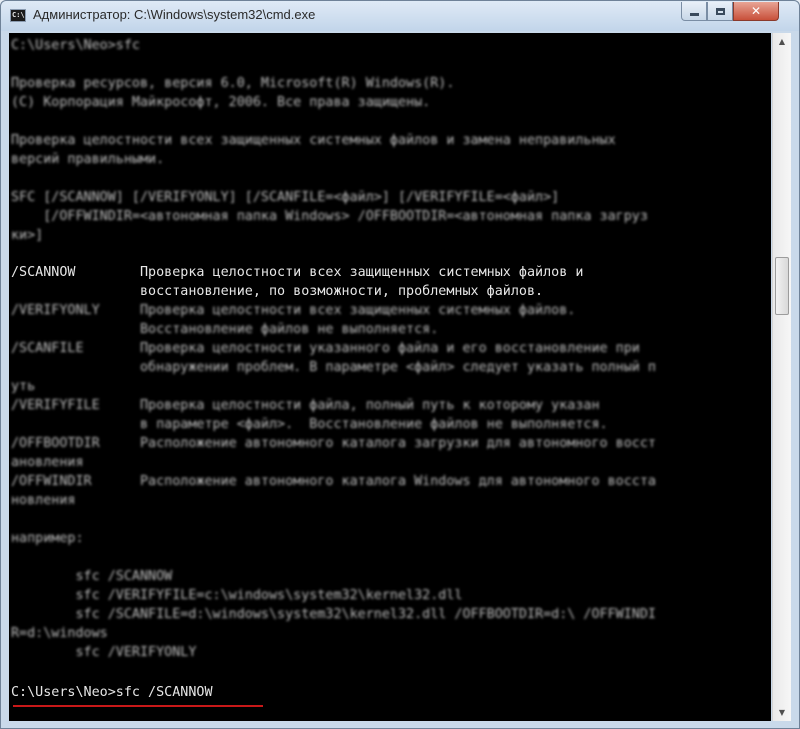 The image size is (800, 729). I want to click on console-line: например:, so click(47, 538).